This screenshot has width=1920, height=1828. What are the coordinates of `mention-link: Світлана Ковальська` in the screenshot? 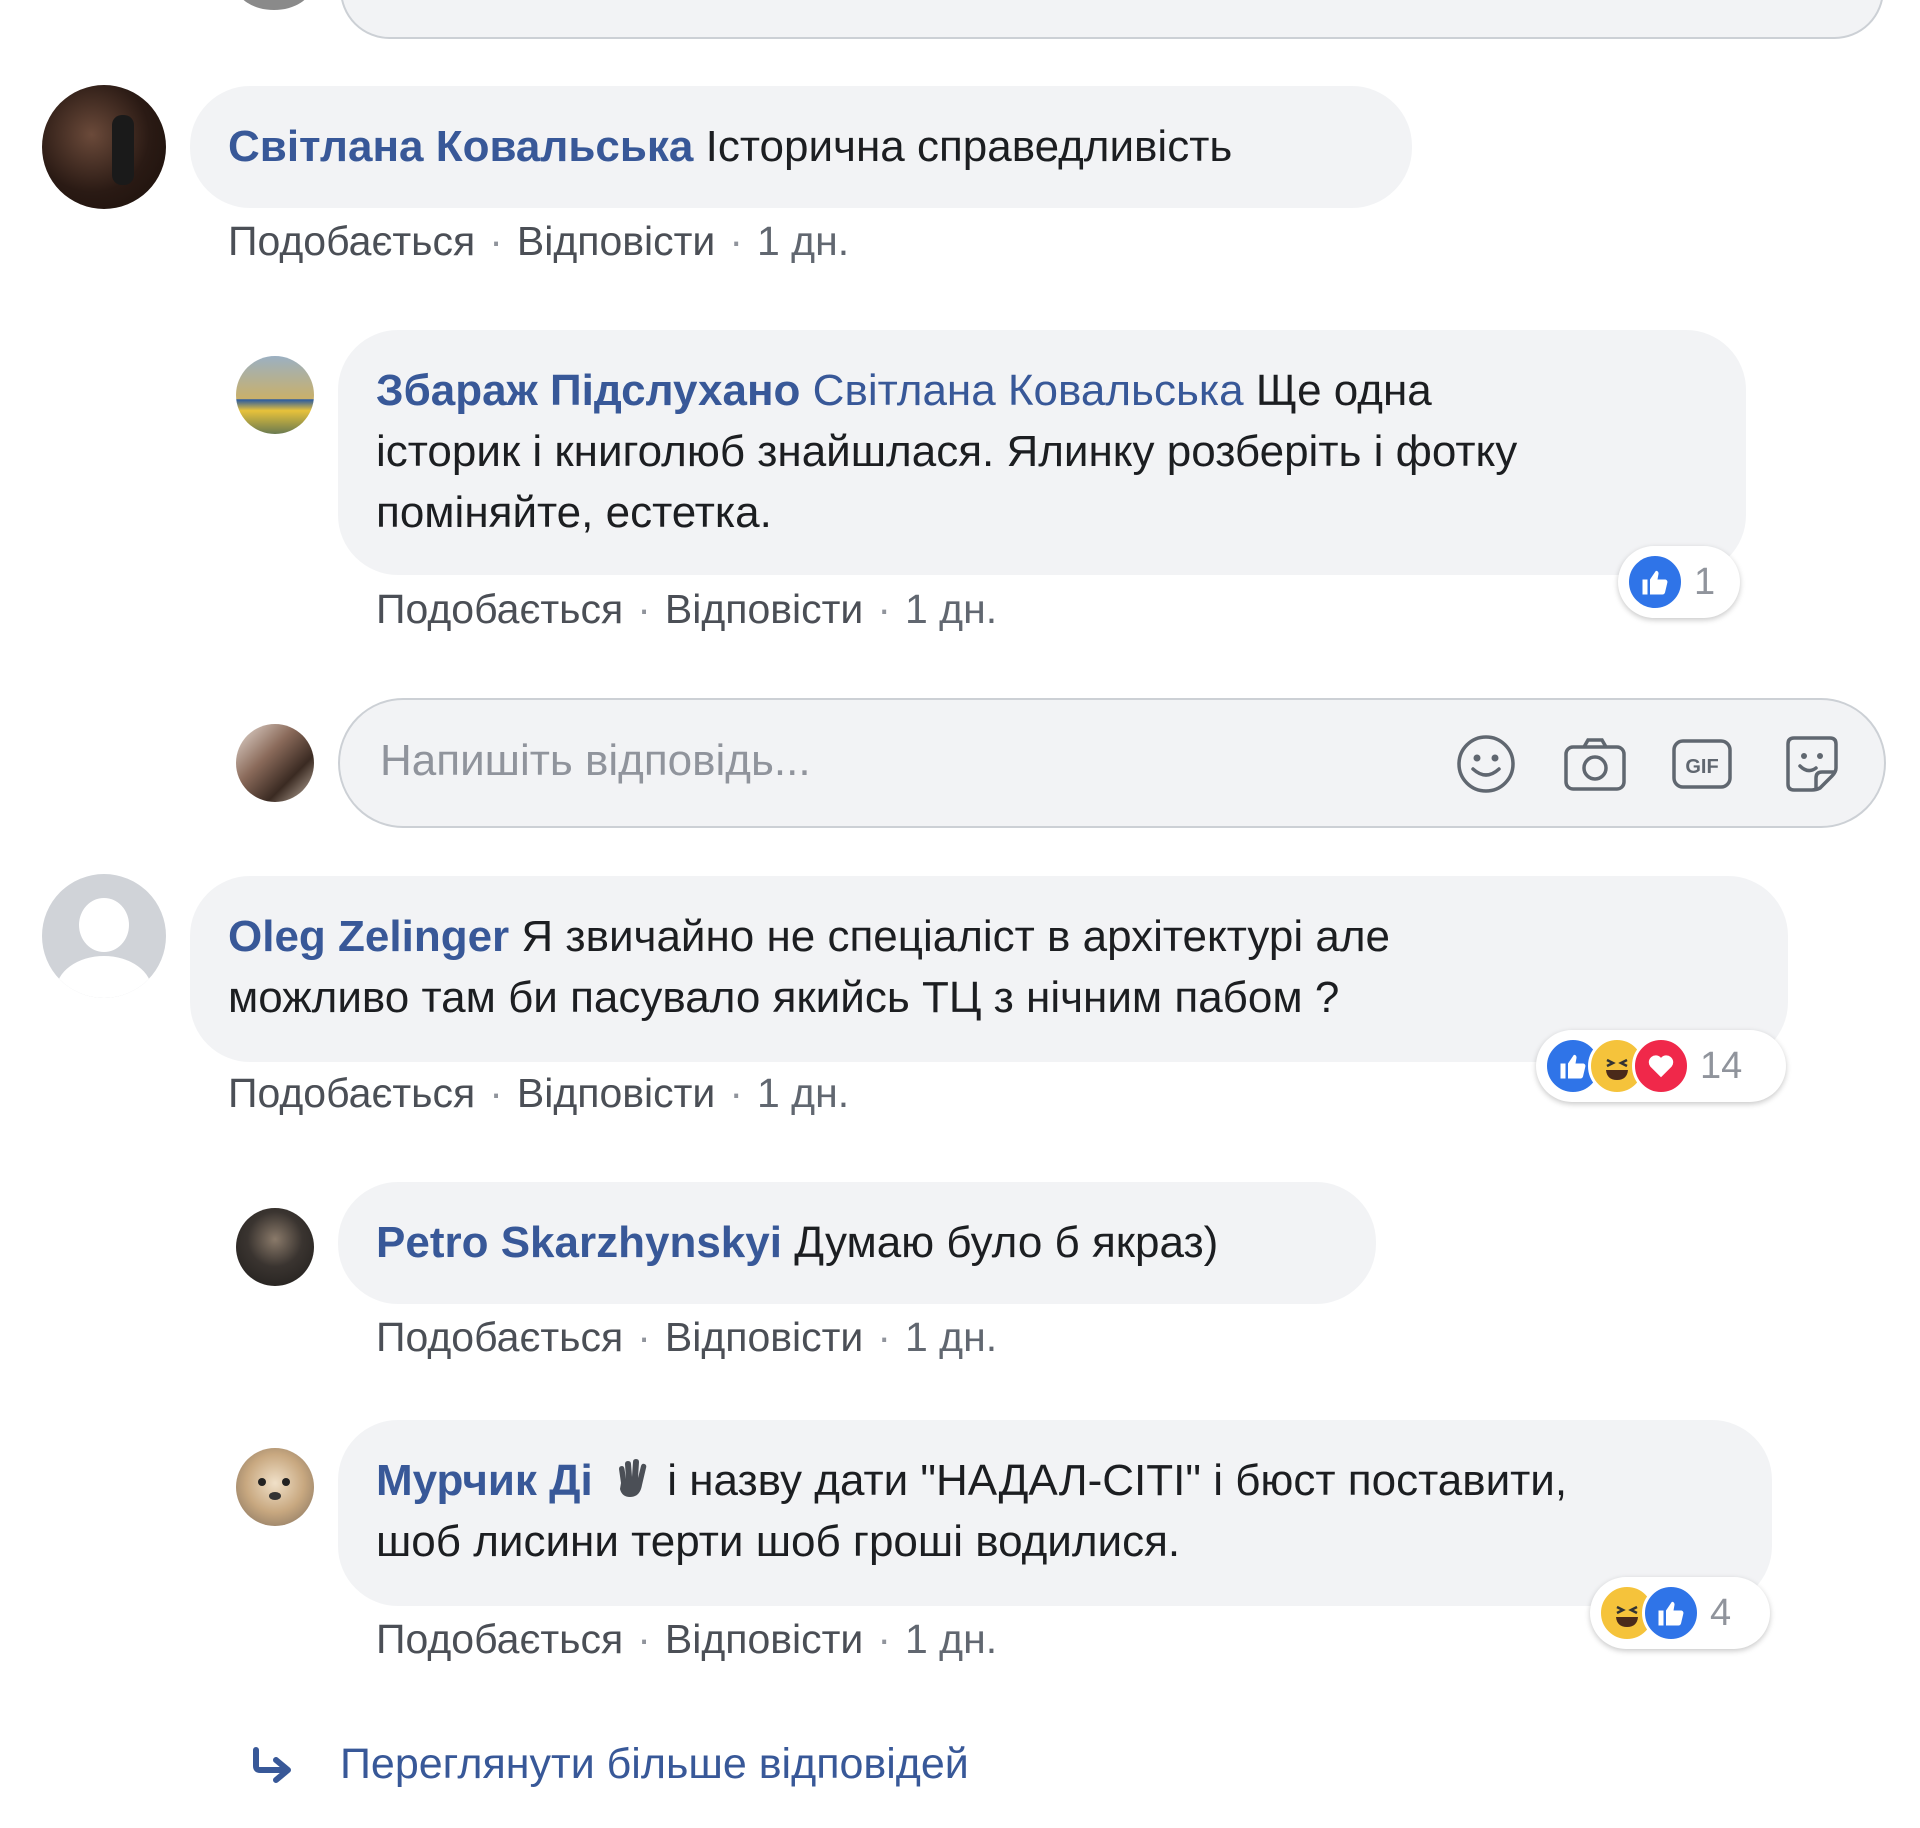 It's located at (1028, 390).